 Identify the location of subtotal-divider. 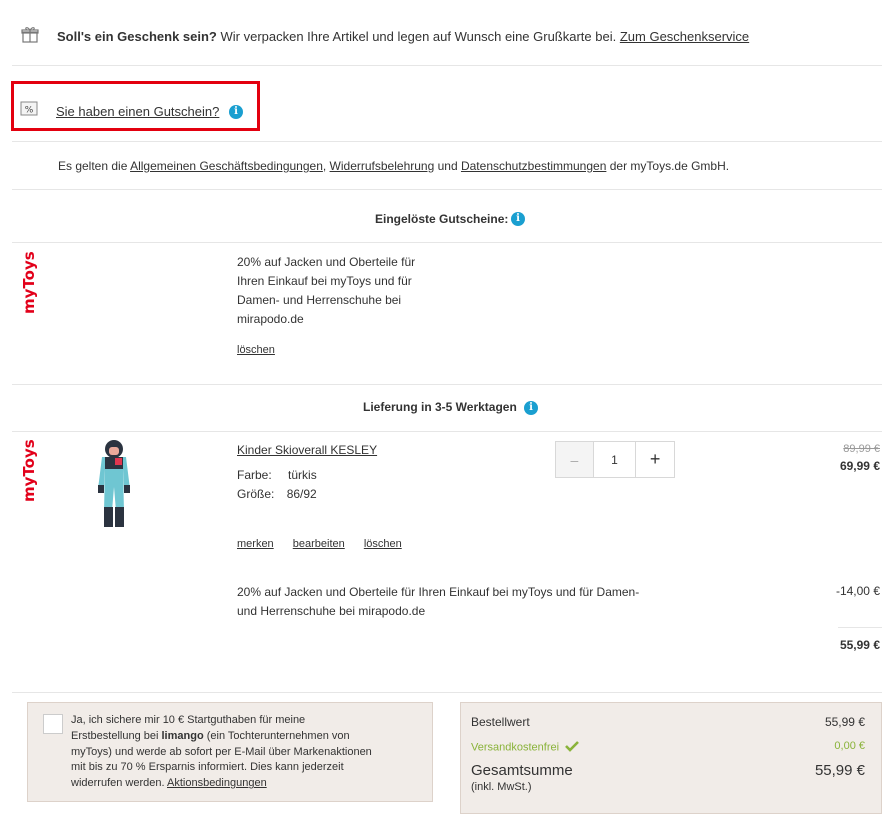
(860, 627).